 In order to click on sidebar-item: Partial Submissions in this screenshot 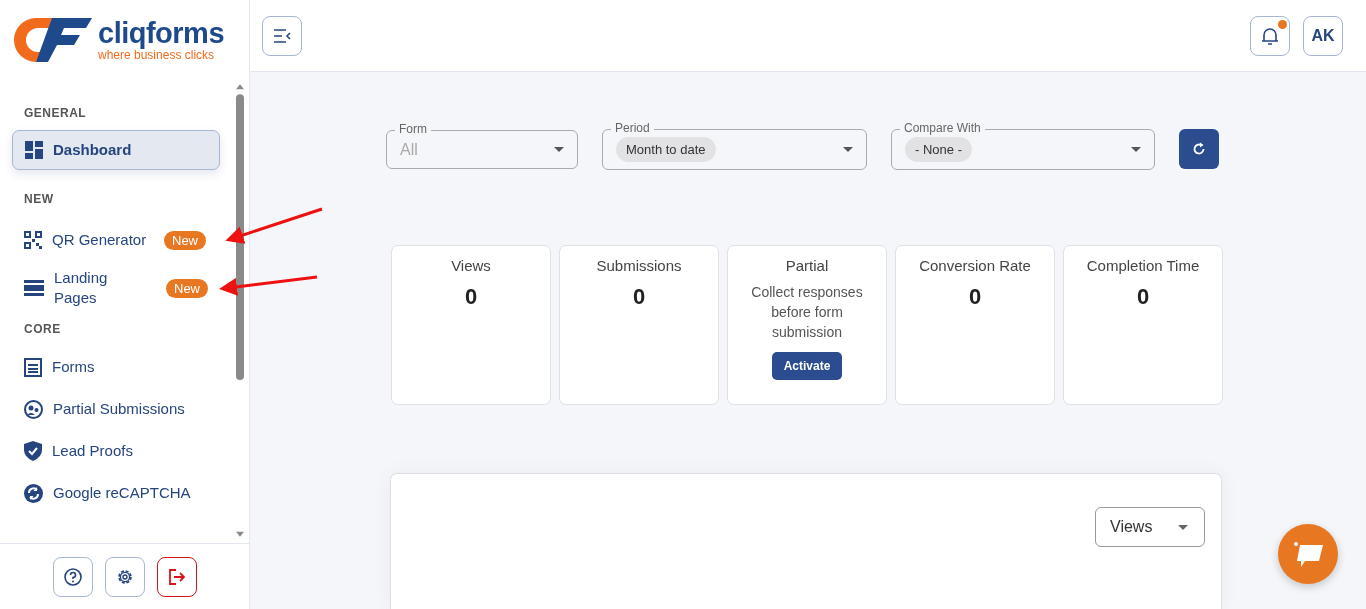, I will do `click(116, 409)`.